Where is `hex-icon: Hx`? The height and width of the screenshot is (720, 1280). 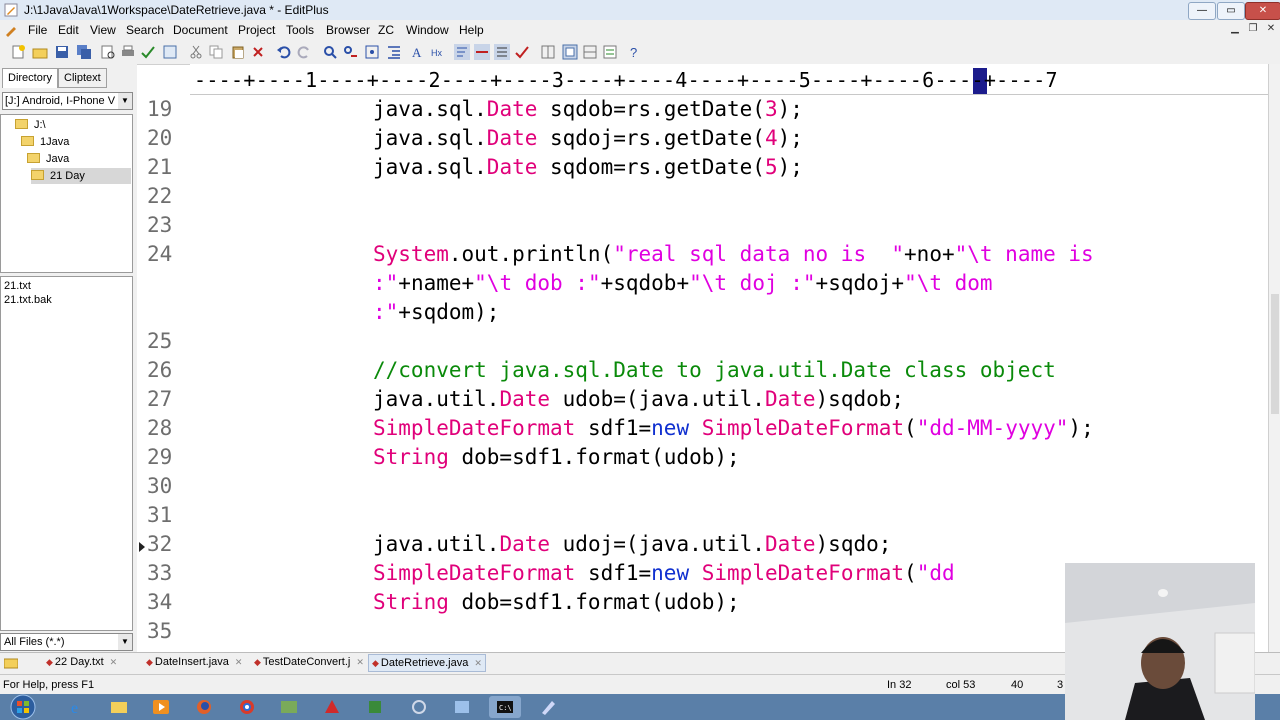 hex-icon: Hx is located at coordinates (438, 52).